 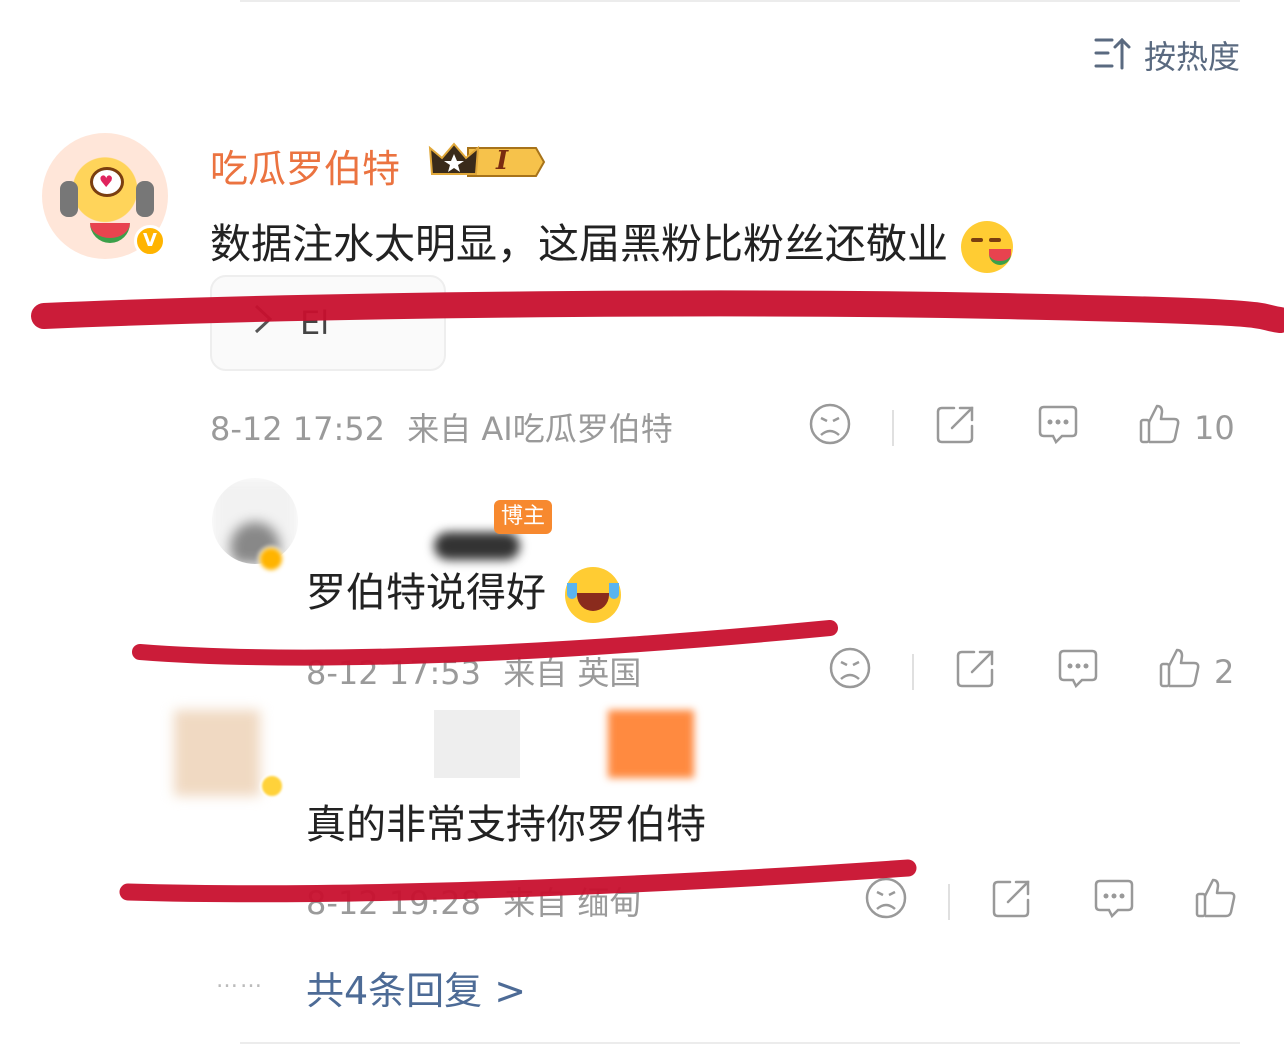 I want to click on reply-actions: 2, so click(x=1031, y=672).